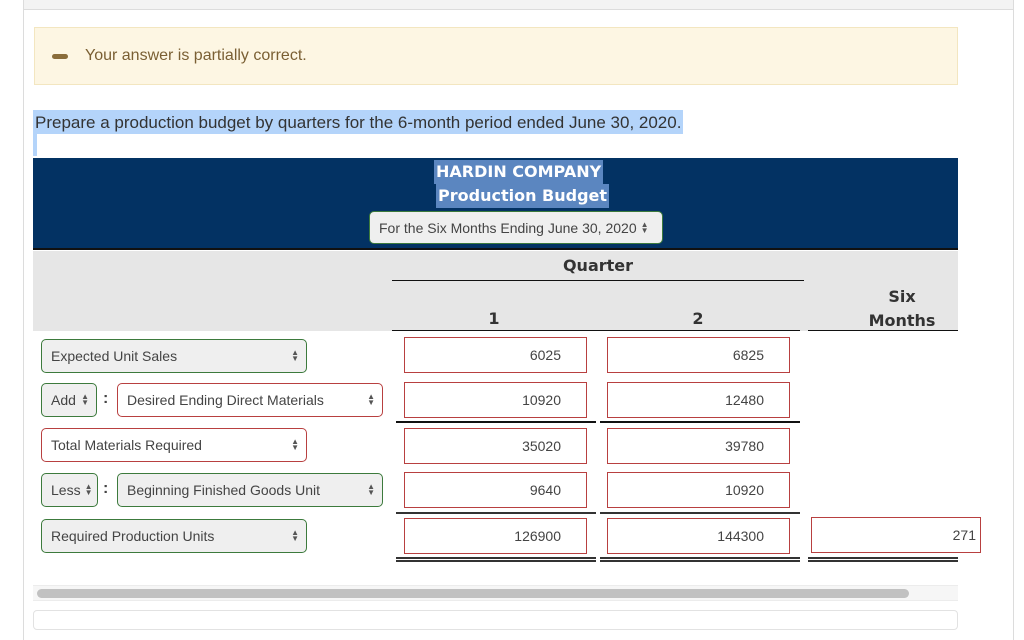 The width and height of the screenshot is (1024, 640). I want to click on row-label: Beginning Finished Goods Unit, so click(224, 490).